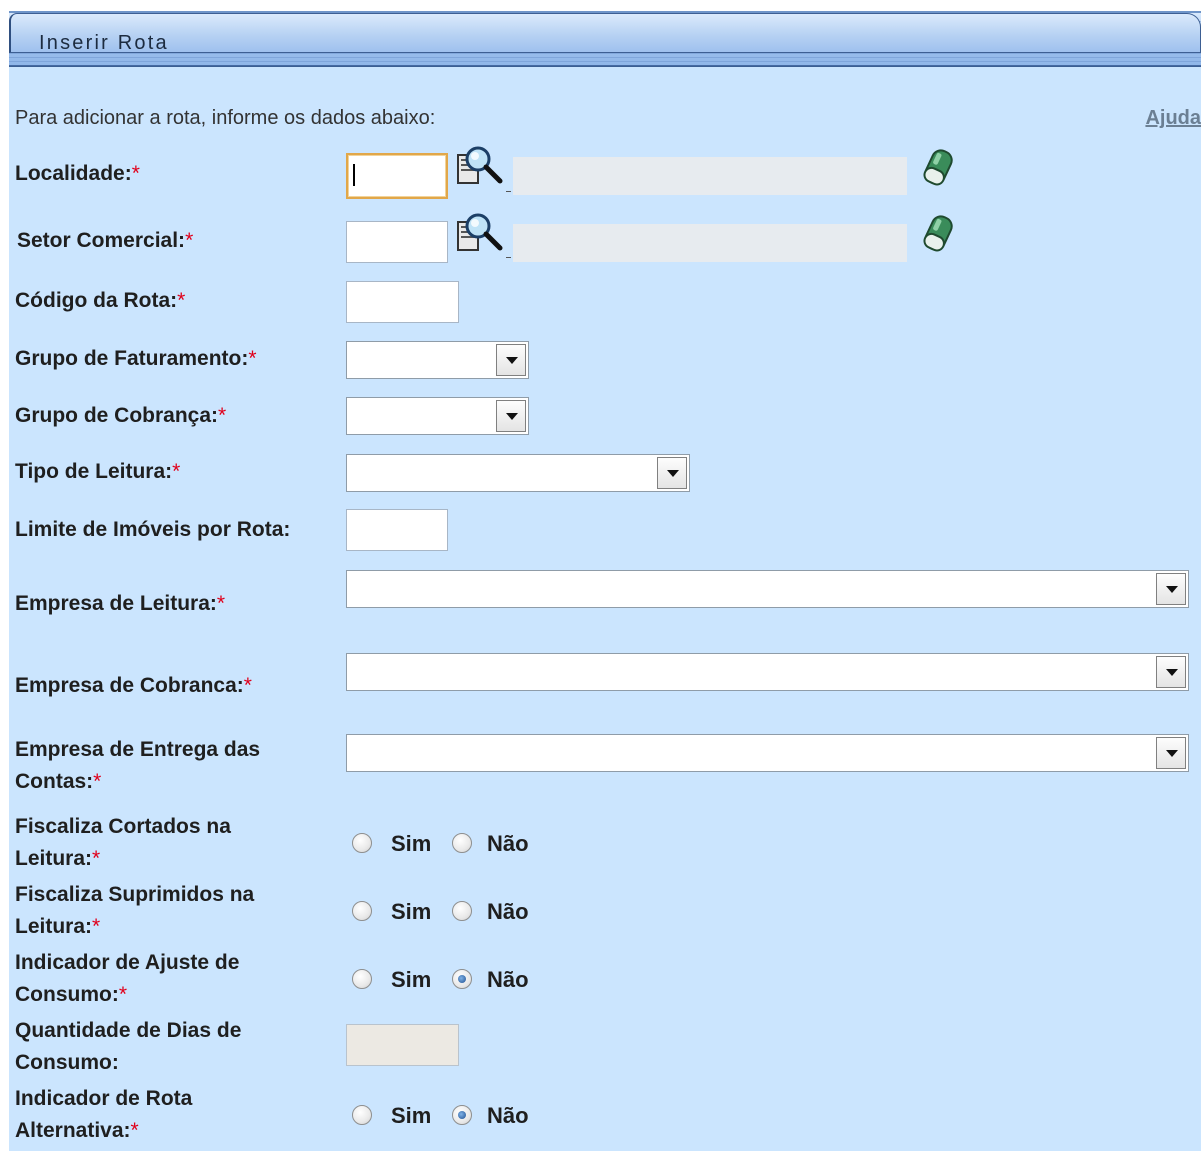 This screenshot has height=1151, width=1201. I want to click on ajuste-consumo-nao-radio, so click(462, 979).